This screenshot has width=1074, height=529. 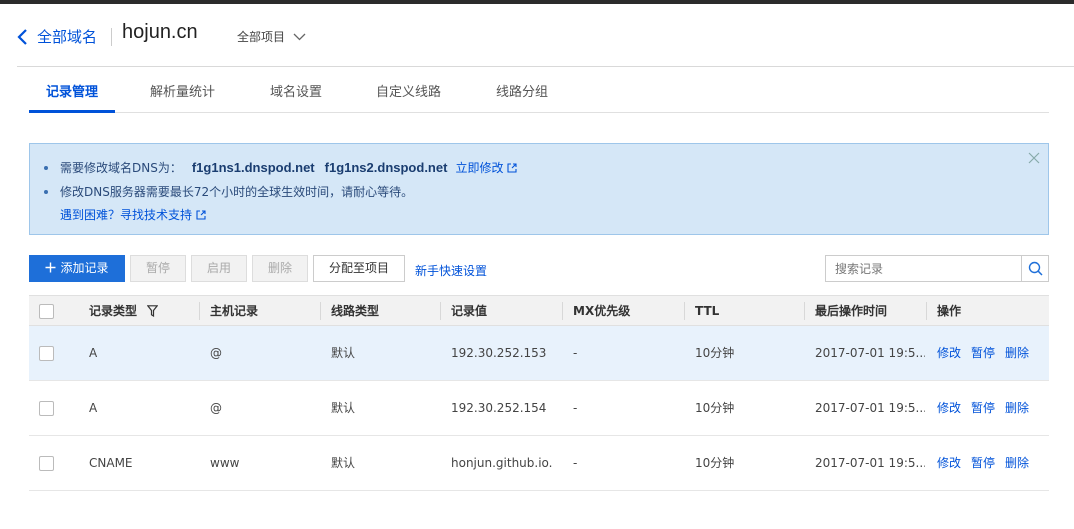 What do you see at coordinates (225, 463) in the screenshot?
I see `cell-host: www` at bounding box center [225, 463].